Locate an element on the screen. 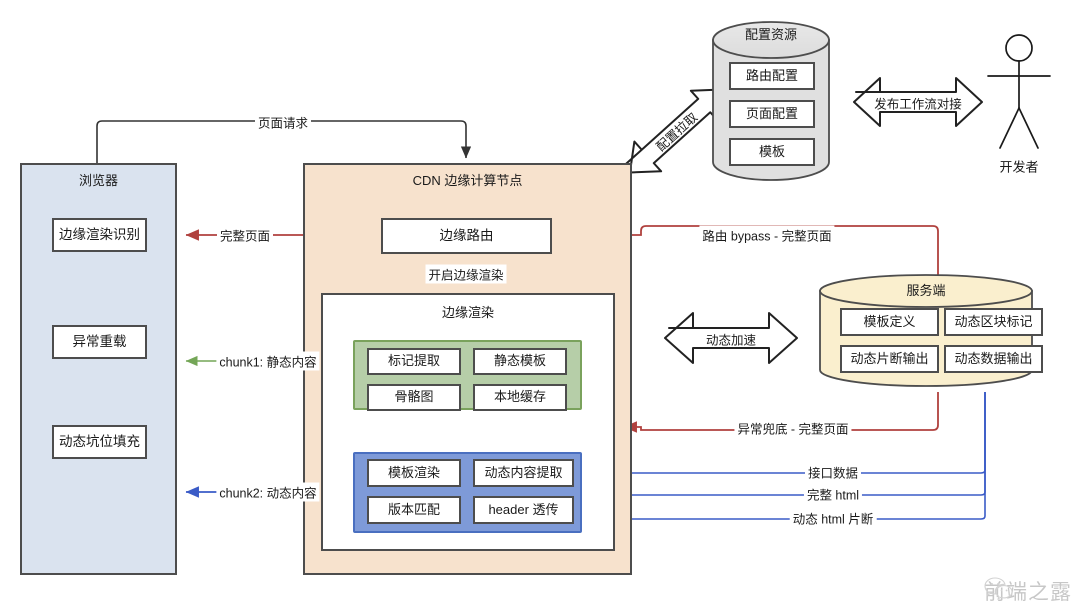  server-item-label: 动态区块标记 is located at coordinates (993, 321).